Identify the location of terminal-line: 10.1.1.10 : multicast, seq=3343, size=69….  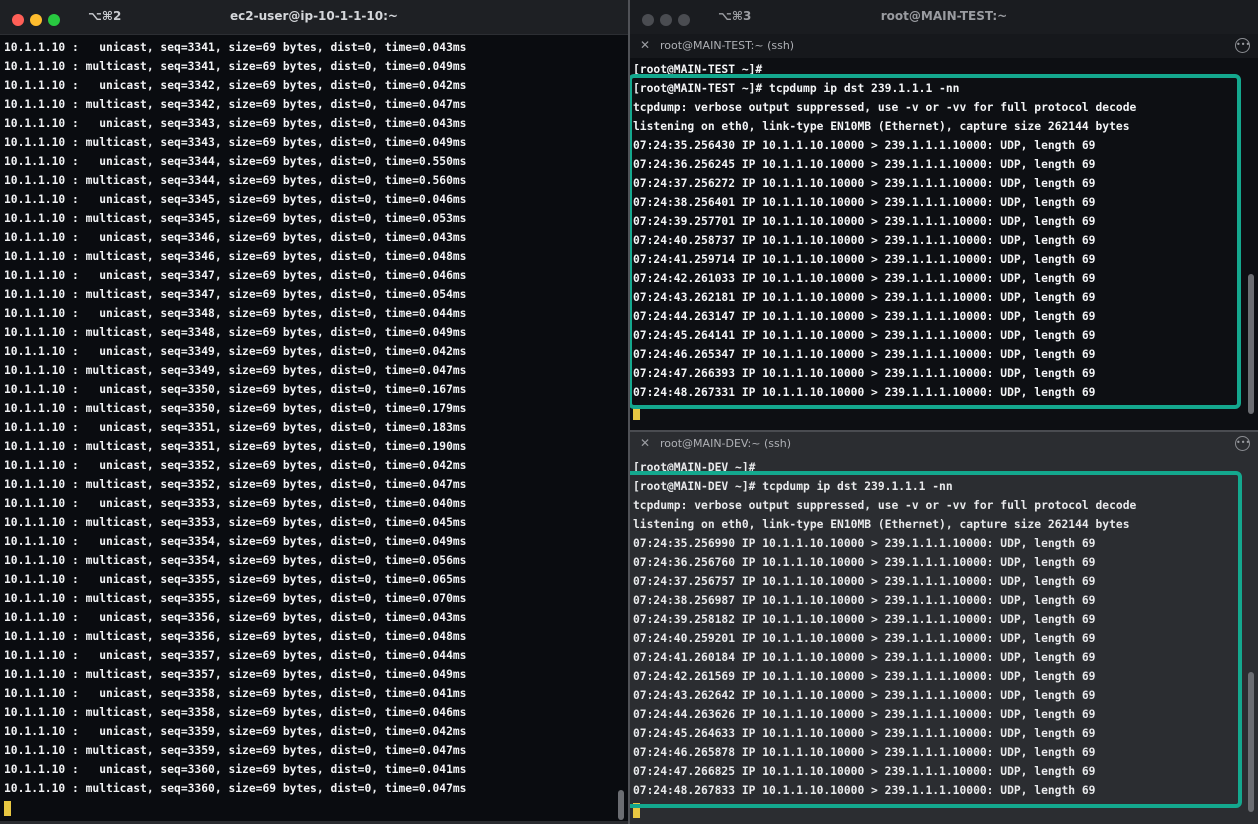
(235, 142).